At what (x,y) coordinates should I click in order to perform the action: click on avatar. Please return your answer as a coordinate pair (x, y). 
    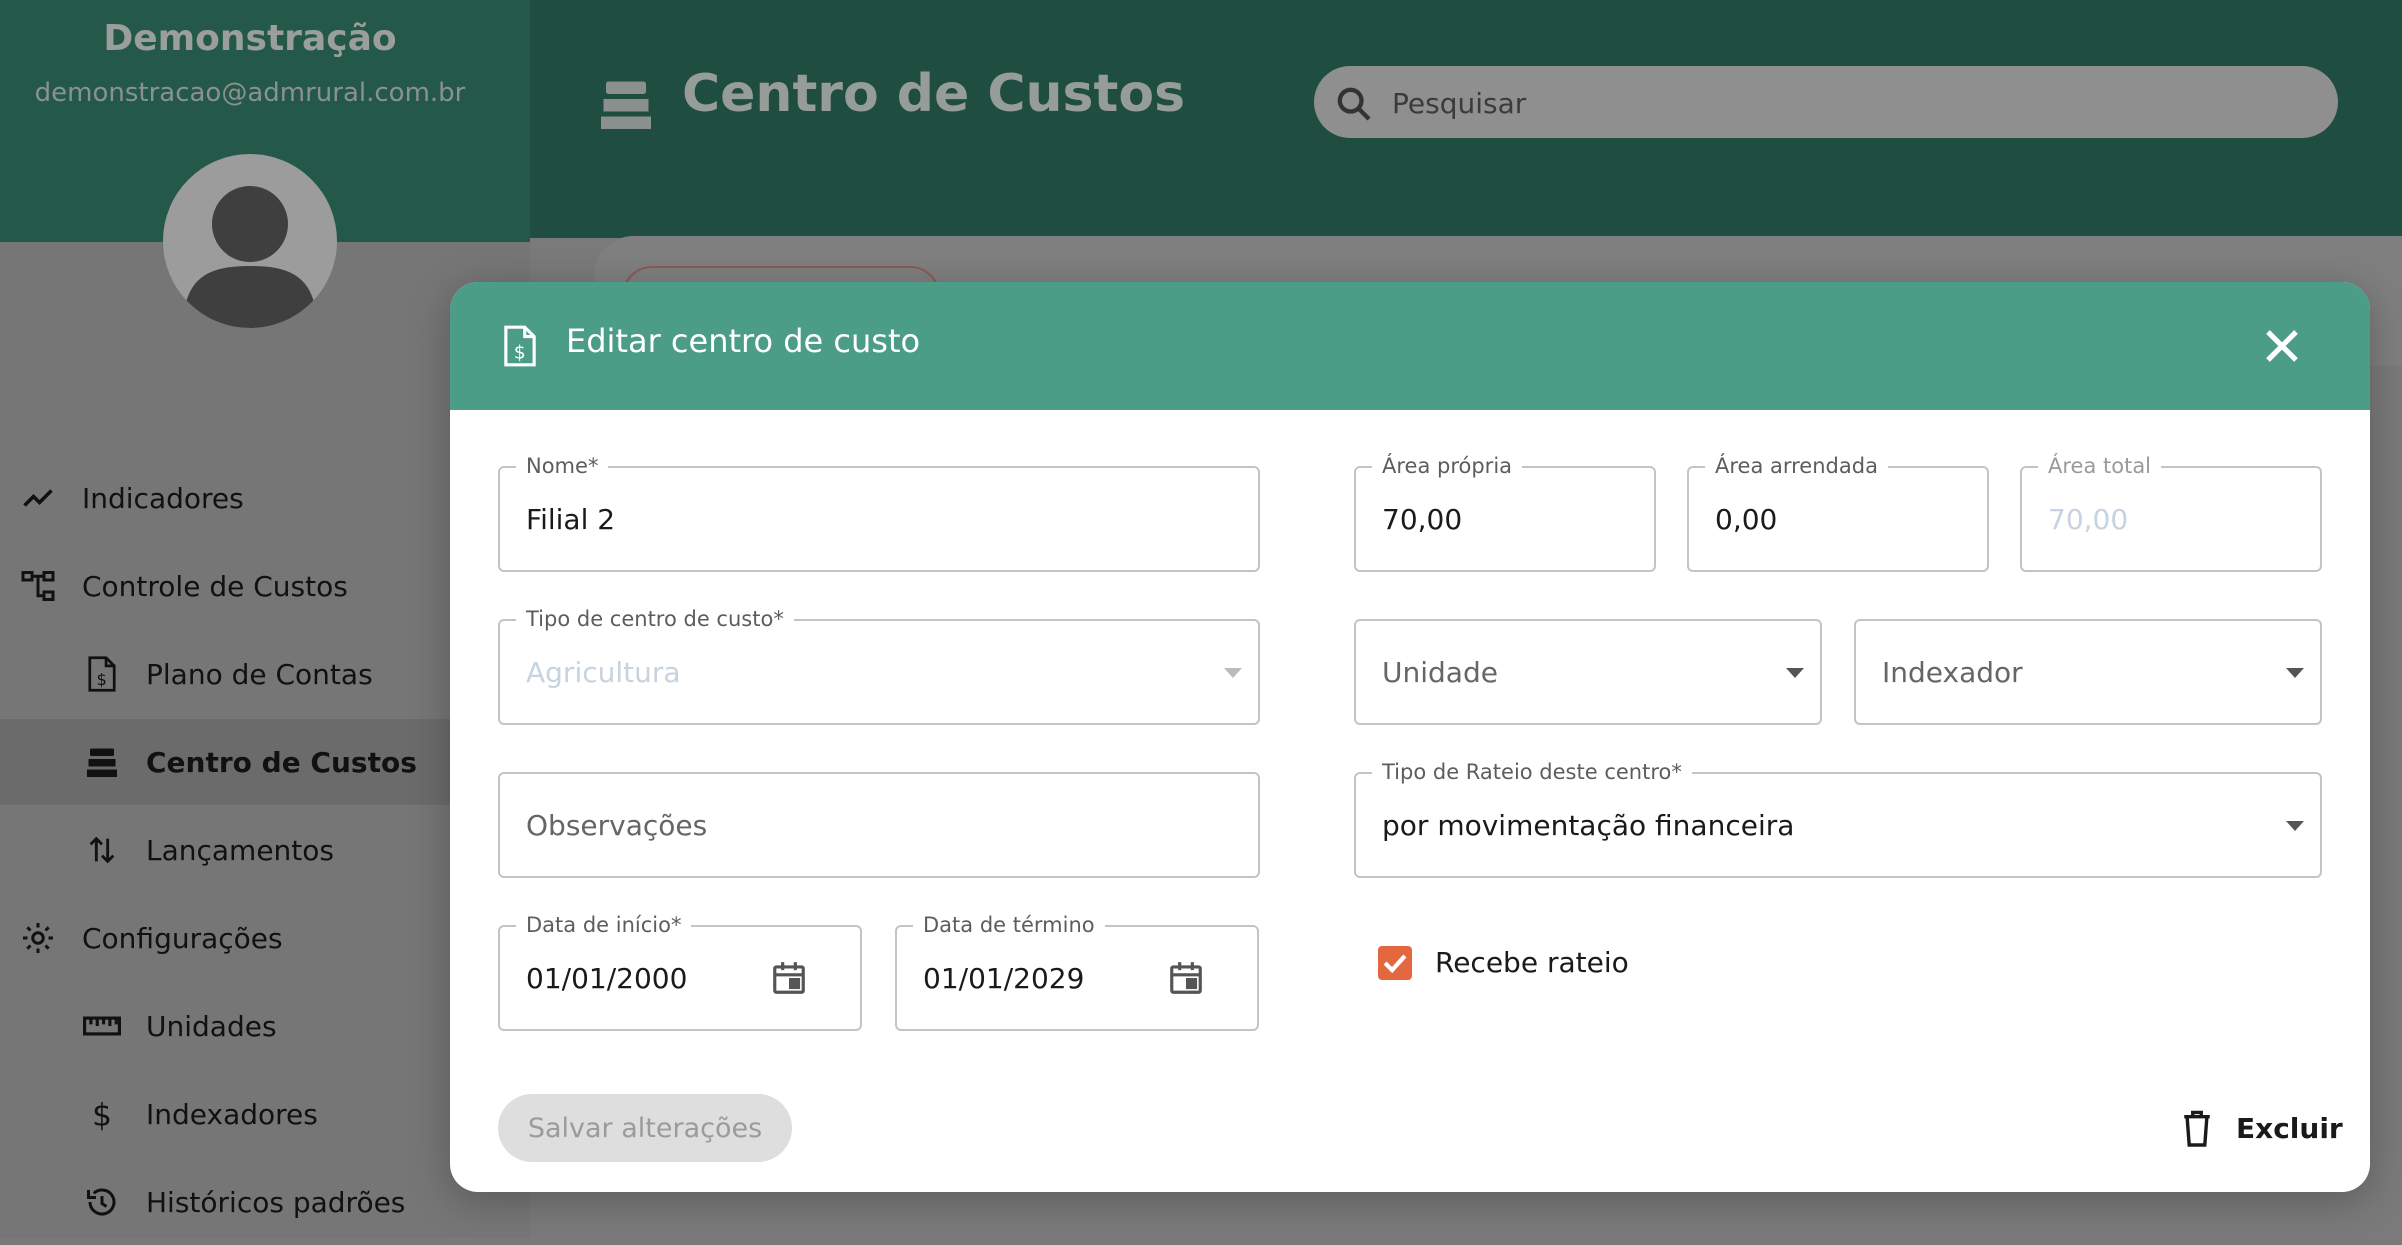
    Looking at the image, I should click on (250, 241).